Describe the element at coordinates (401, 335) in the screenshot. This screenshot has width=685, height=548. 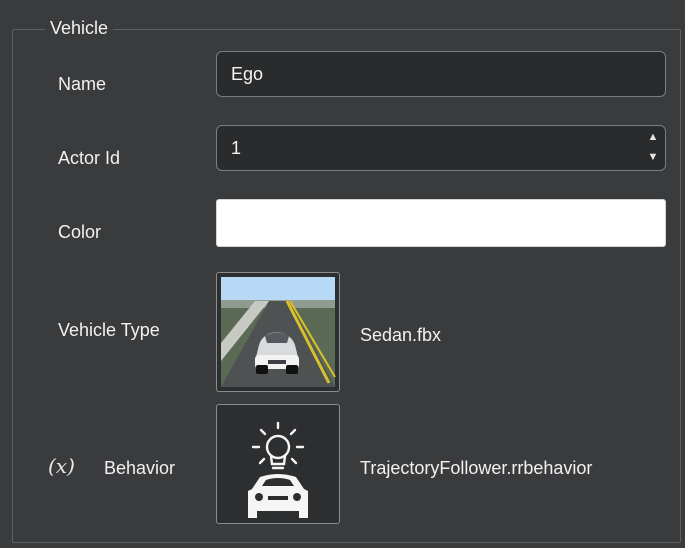
I see `vehicle-asset-name: Sedan.fbx` at that location.